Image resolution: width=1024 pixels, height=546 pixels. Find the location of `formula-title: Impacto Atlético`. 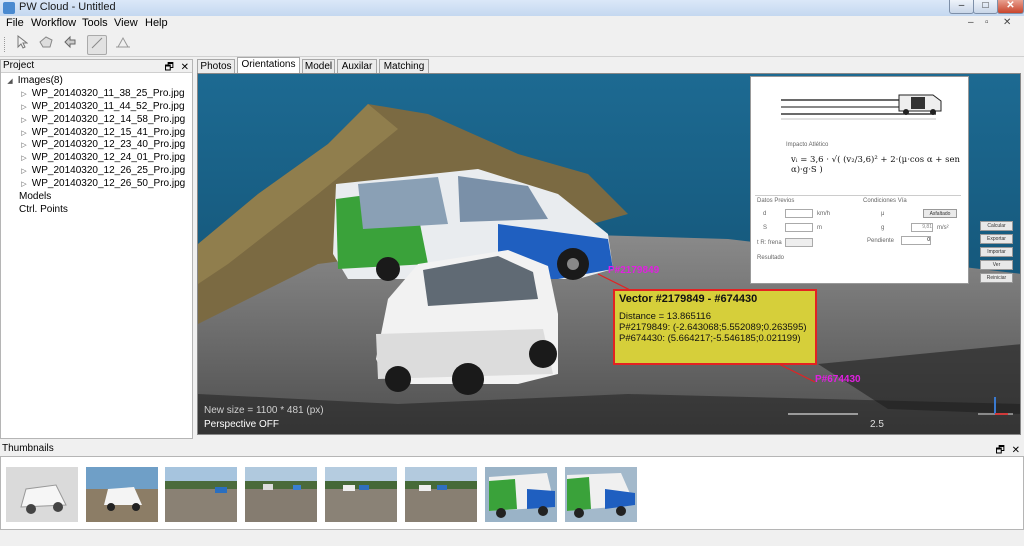

formula-title: Impacto Atlético is located at coordinates (807, 145).